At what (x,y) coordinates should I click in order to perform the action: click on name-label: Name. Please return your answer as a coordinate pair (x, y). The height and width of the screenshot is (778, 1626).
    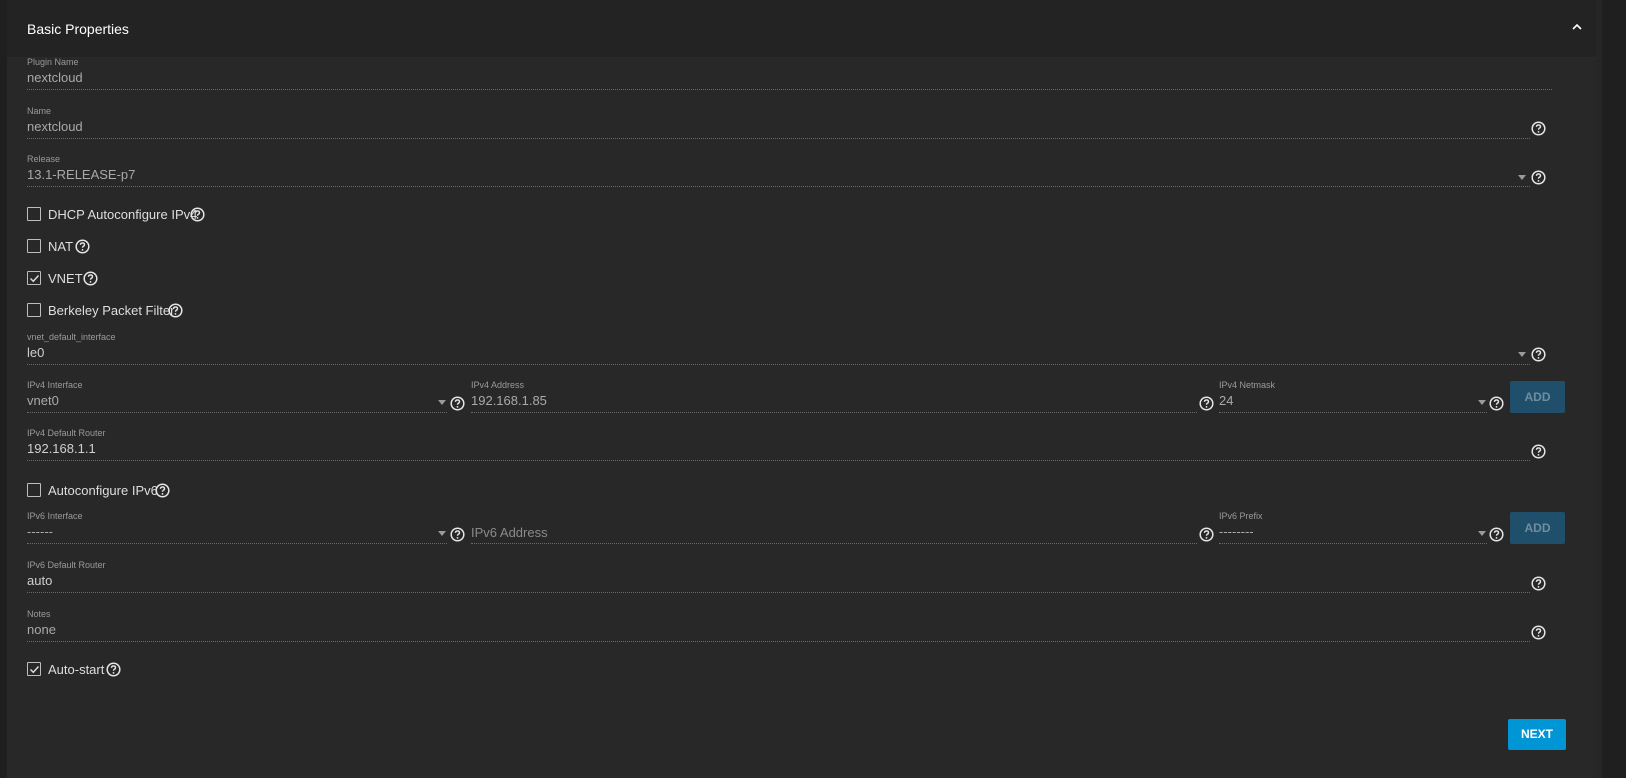
    Looking at the image, I should click on (39, 111).